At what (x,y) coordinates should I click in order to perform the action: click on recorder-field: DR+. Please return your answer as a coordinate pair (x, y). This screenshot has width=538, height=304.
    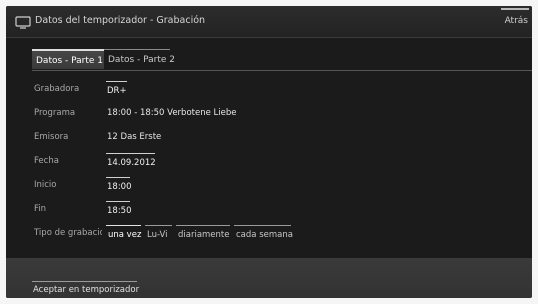
    Looking at the image, I should click on (116, 90).